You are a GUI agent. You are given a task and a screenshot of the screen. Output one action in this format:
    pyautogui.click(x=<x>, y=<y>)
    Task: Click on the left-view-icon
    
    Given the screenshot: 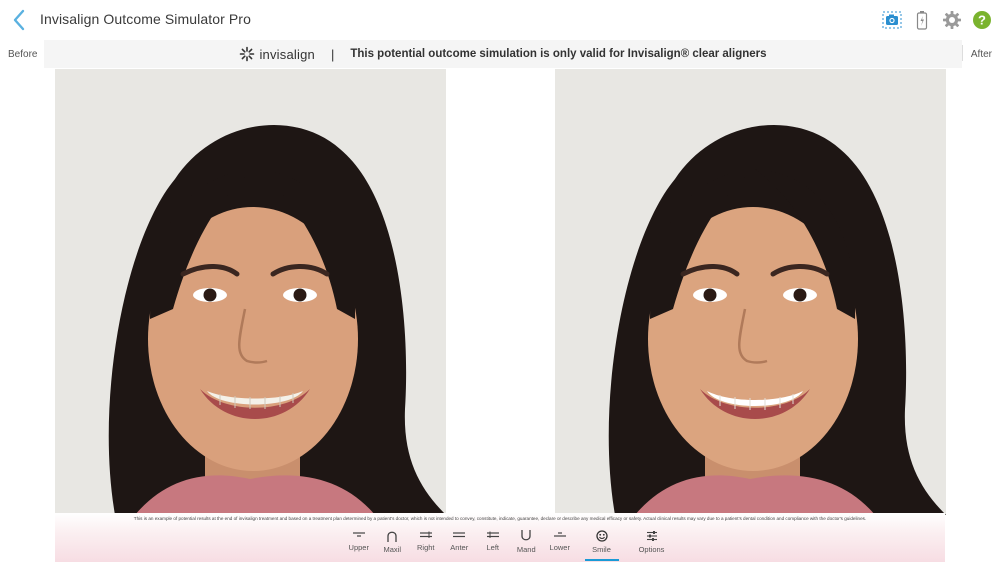 What is the action you would take?
    pyautogui.click(x=492, y=534)
    